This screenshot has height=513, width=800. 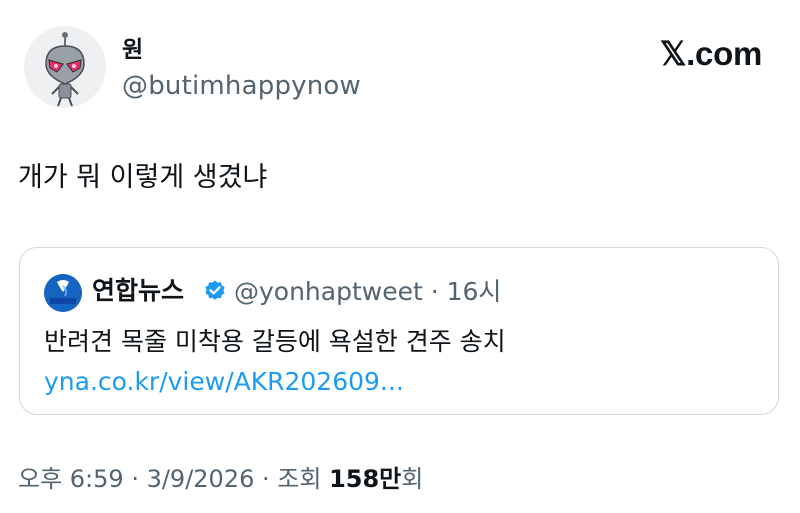 I want to click on tweet-text: 개가 뭐 이렇게 생겼냐, so click(x=143, y=177).